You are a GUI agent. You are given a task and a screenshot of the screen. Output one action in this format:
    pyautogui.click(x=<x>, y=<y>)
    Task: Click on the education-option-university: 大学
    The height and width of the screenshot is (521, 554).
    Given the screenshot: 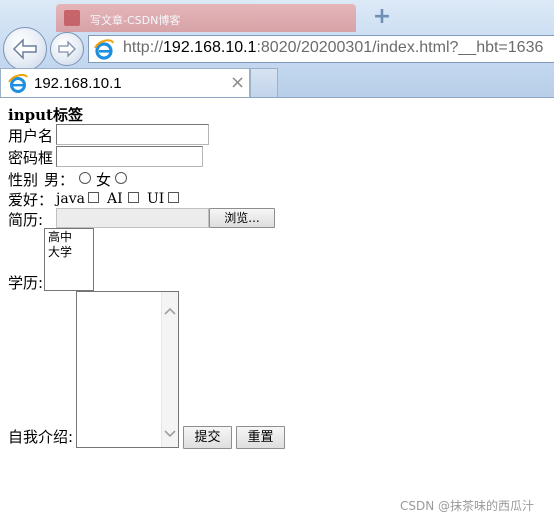 What is the action you would take?
    pyautogui.click(x=70, y=252)
    